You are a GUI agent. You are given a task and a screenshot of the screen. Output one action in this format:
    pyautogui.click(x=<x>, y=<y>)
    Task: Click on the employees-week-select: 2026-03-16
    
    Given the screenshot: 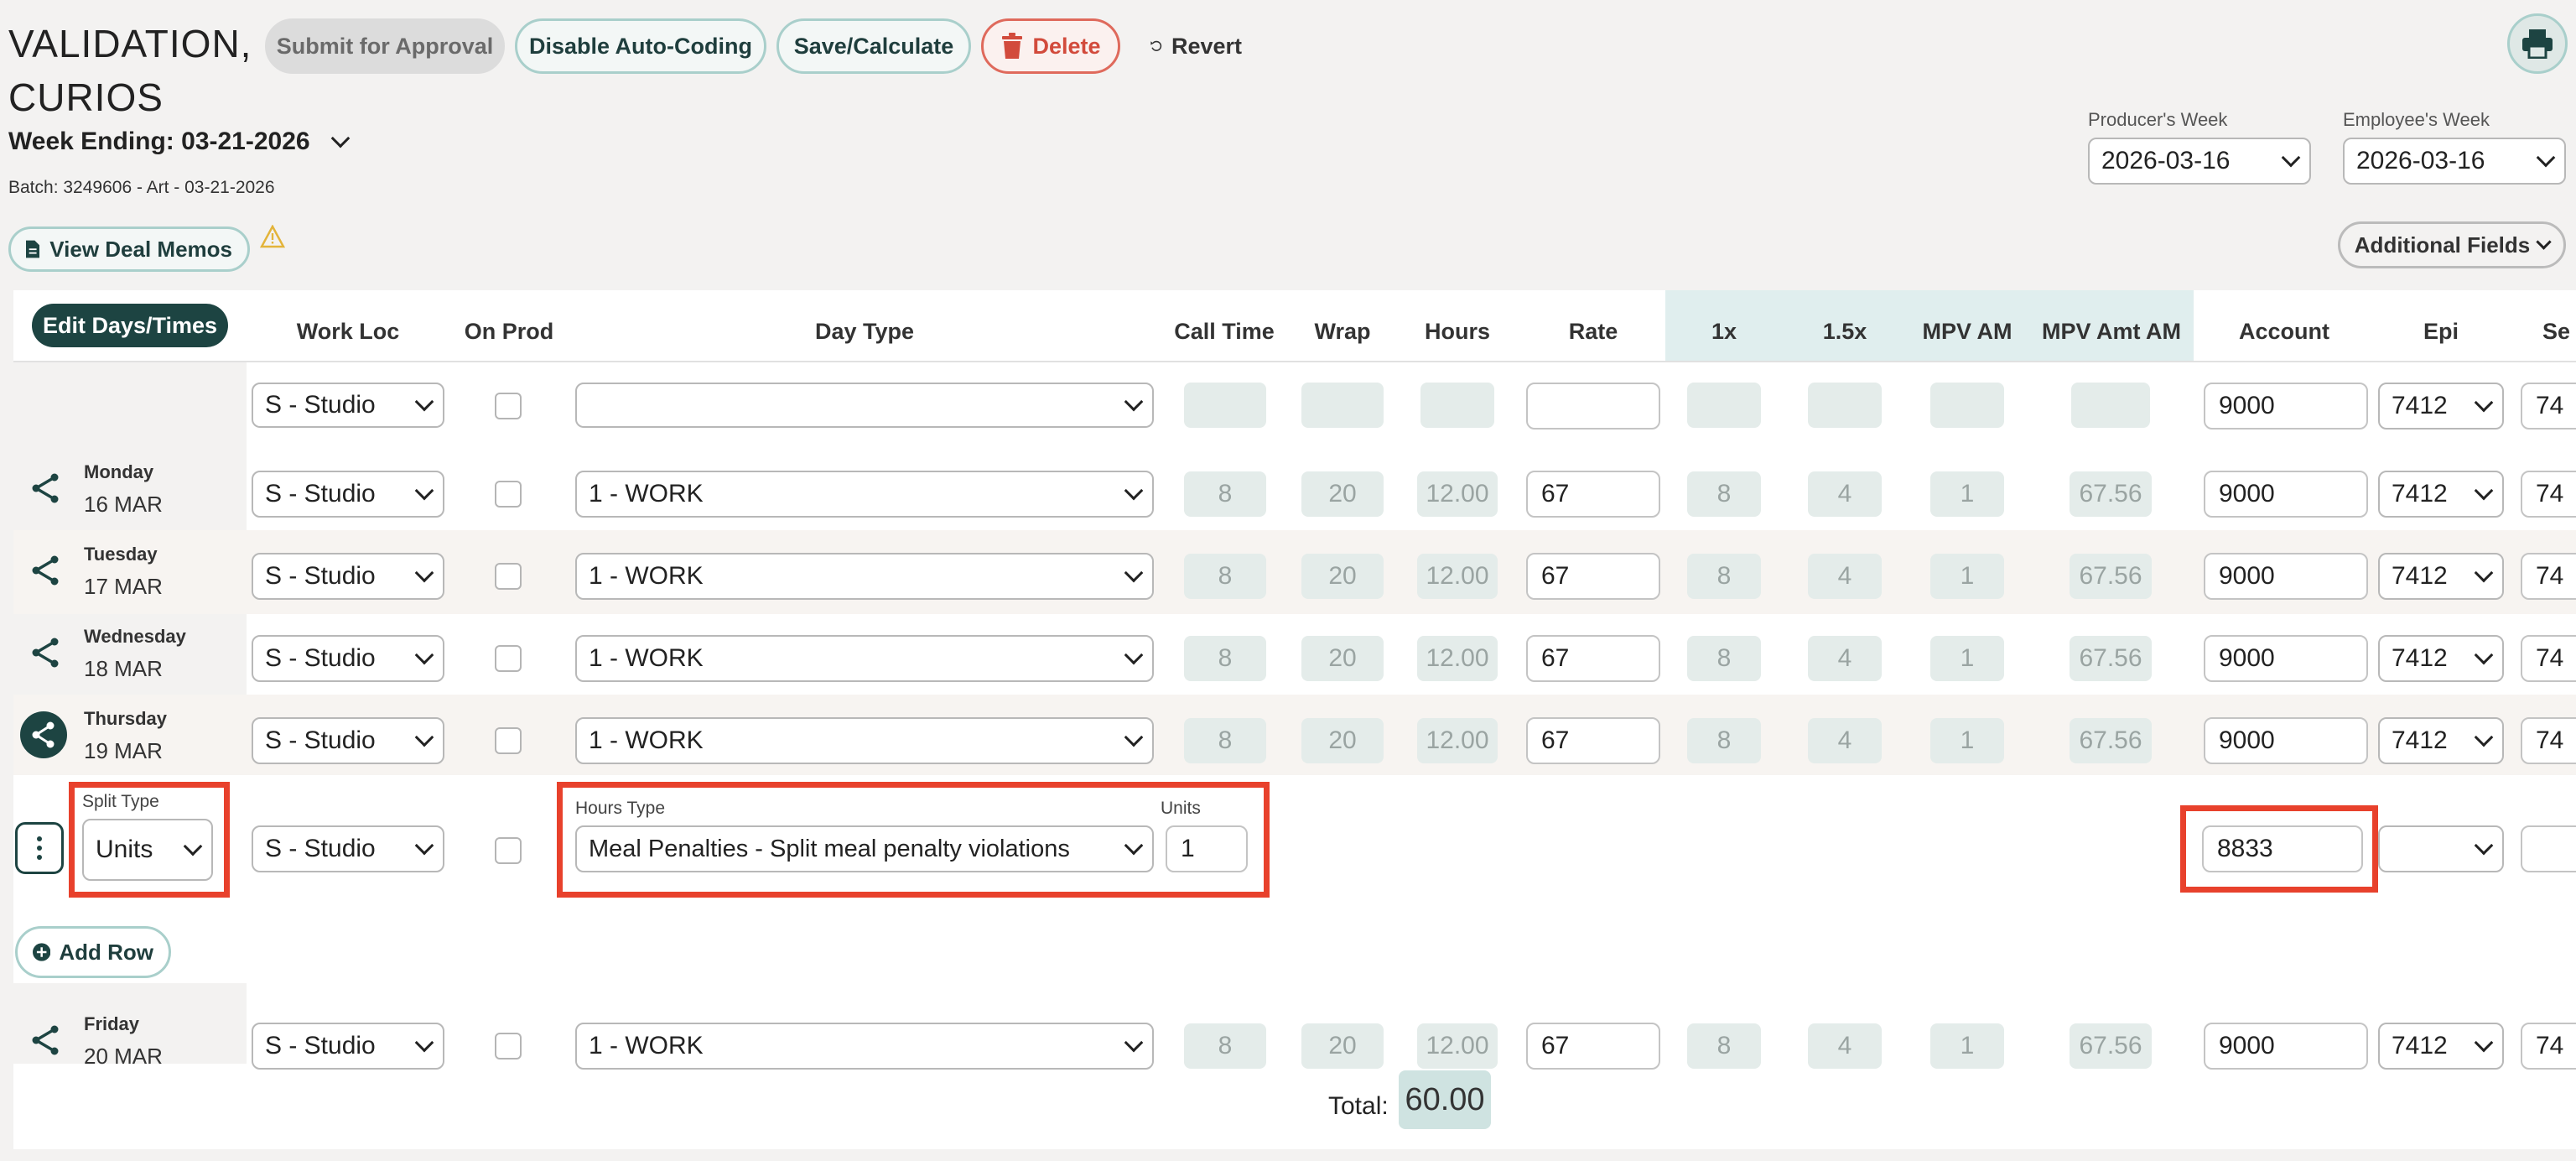 What is the action you would take?
    pyautogui.click(x=2454, y=161)
    